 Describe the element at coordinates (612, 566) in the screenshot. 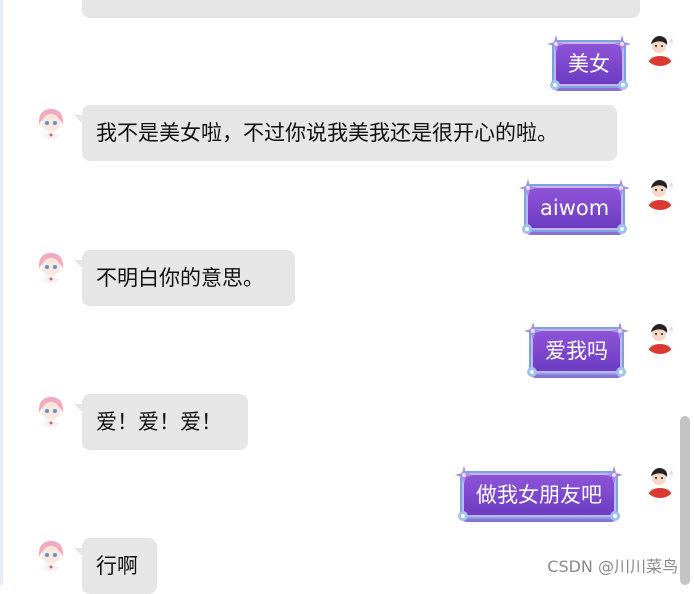

I see `watermark: CSDN @川川菜鸟` at that location.